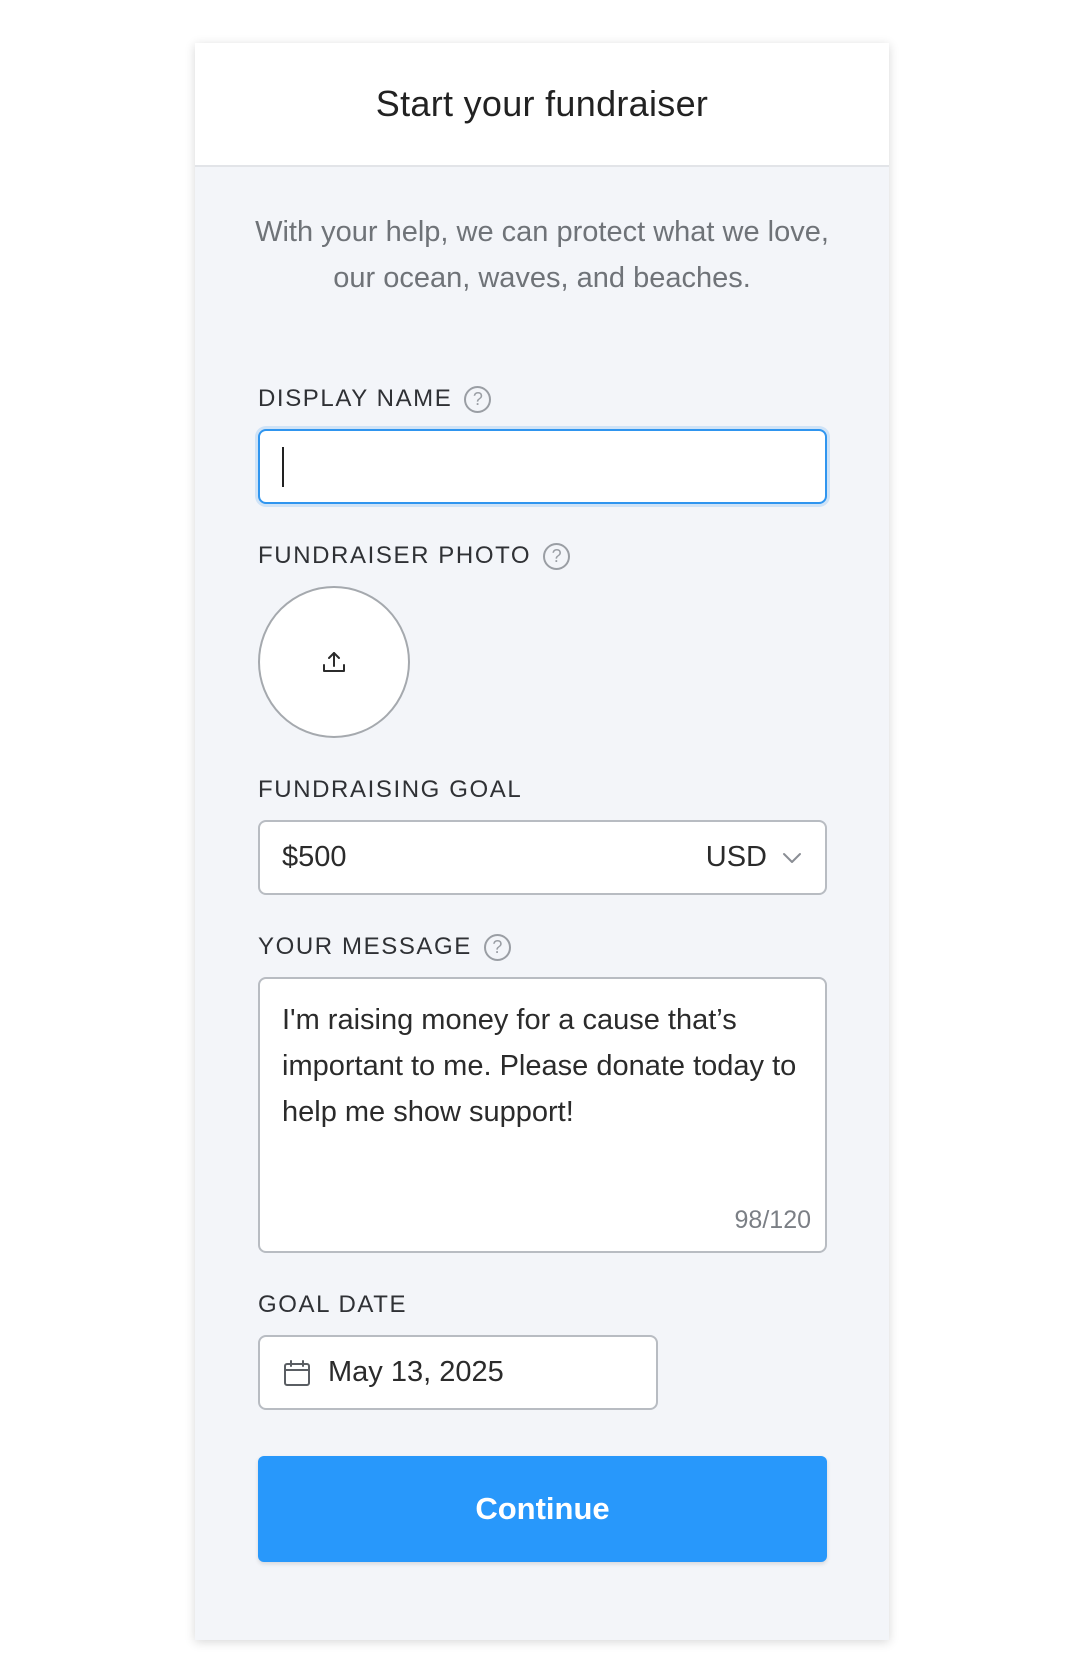 The image size is (1080, 1680). I want to click on text-cursor, so click(283, 466).